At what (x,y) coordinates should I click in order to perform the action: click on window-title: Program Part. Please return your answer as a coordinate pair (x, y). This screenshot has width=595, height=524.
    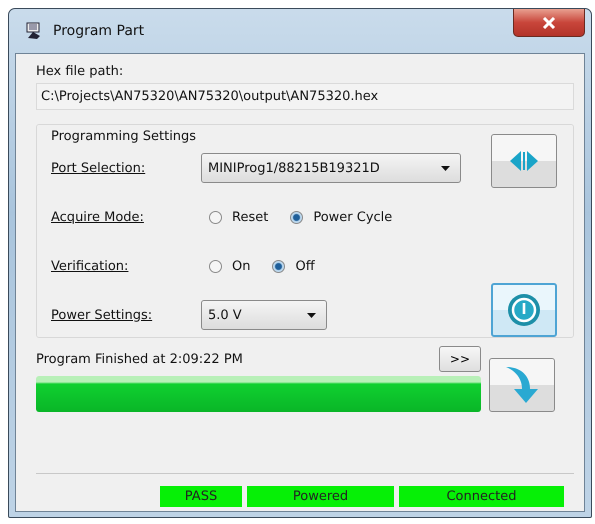
    Looking at the image, I should click on (98, 31).